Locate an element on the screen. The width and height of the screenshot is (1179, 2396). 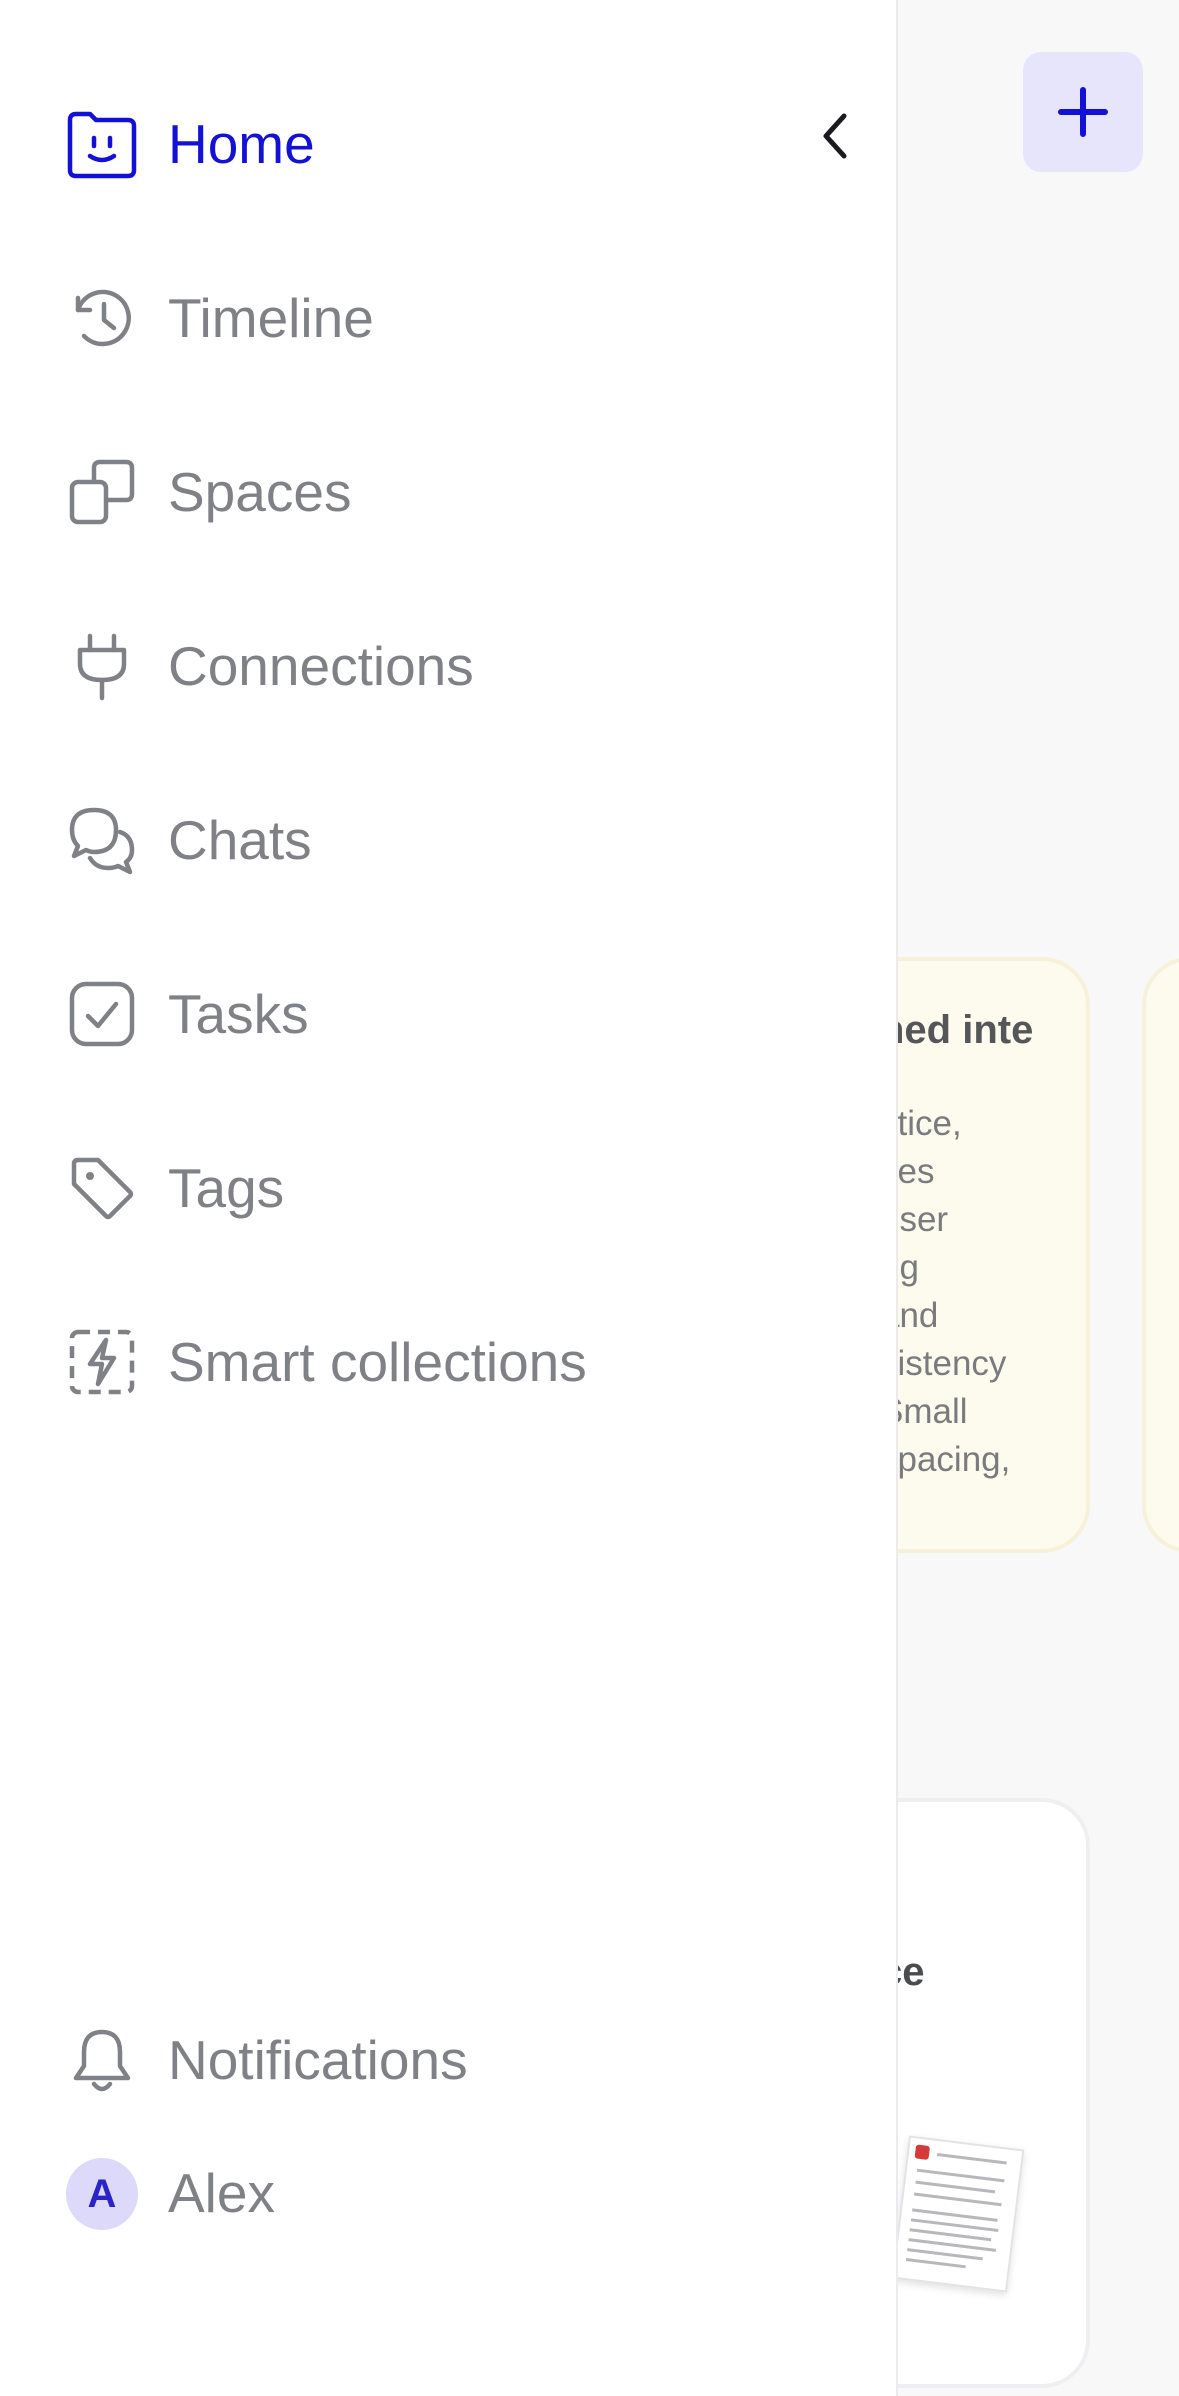
sidebar-item-spaces: Spaces is located at coordinates (449, 484).